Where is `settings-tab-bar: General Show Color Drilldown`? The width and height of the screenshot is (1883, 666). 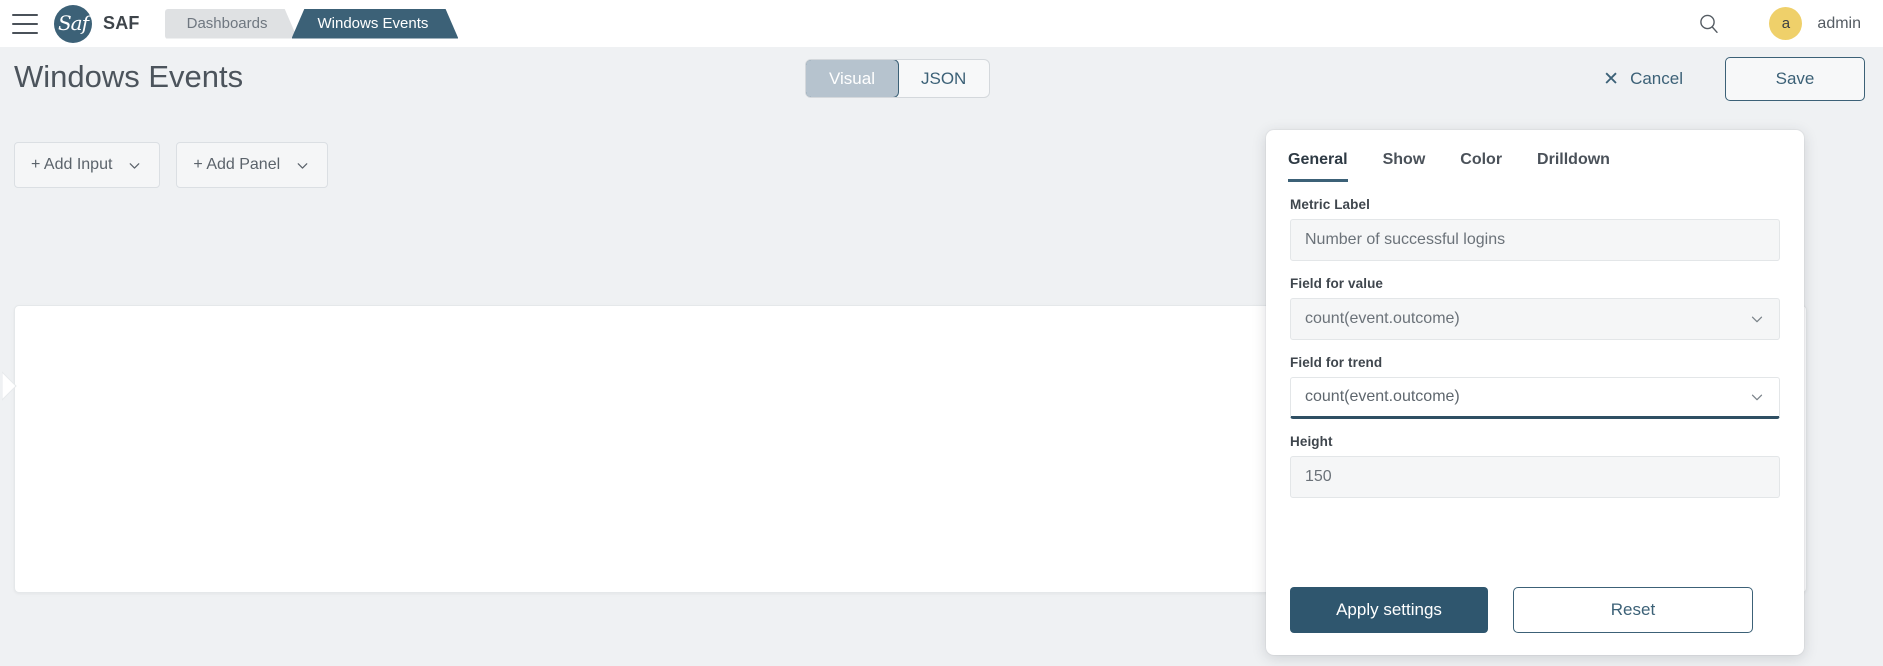
settings-tab-bar: General Show Color Drilldown is located at coordinates (1535, 156).